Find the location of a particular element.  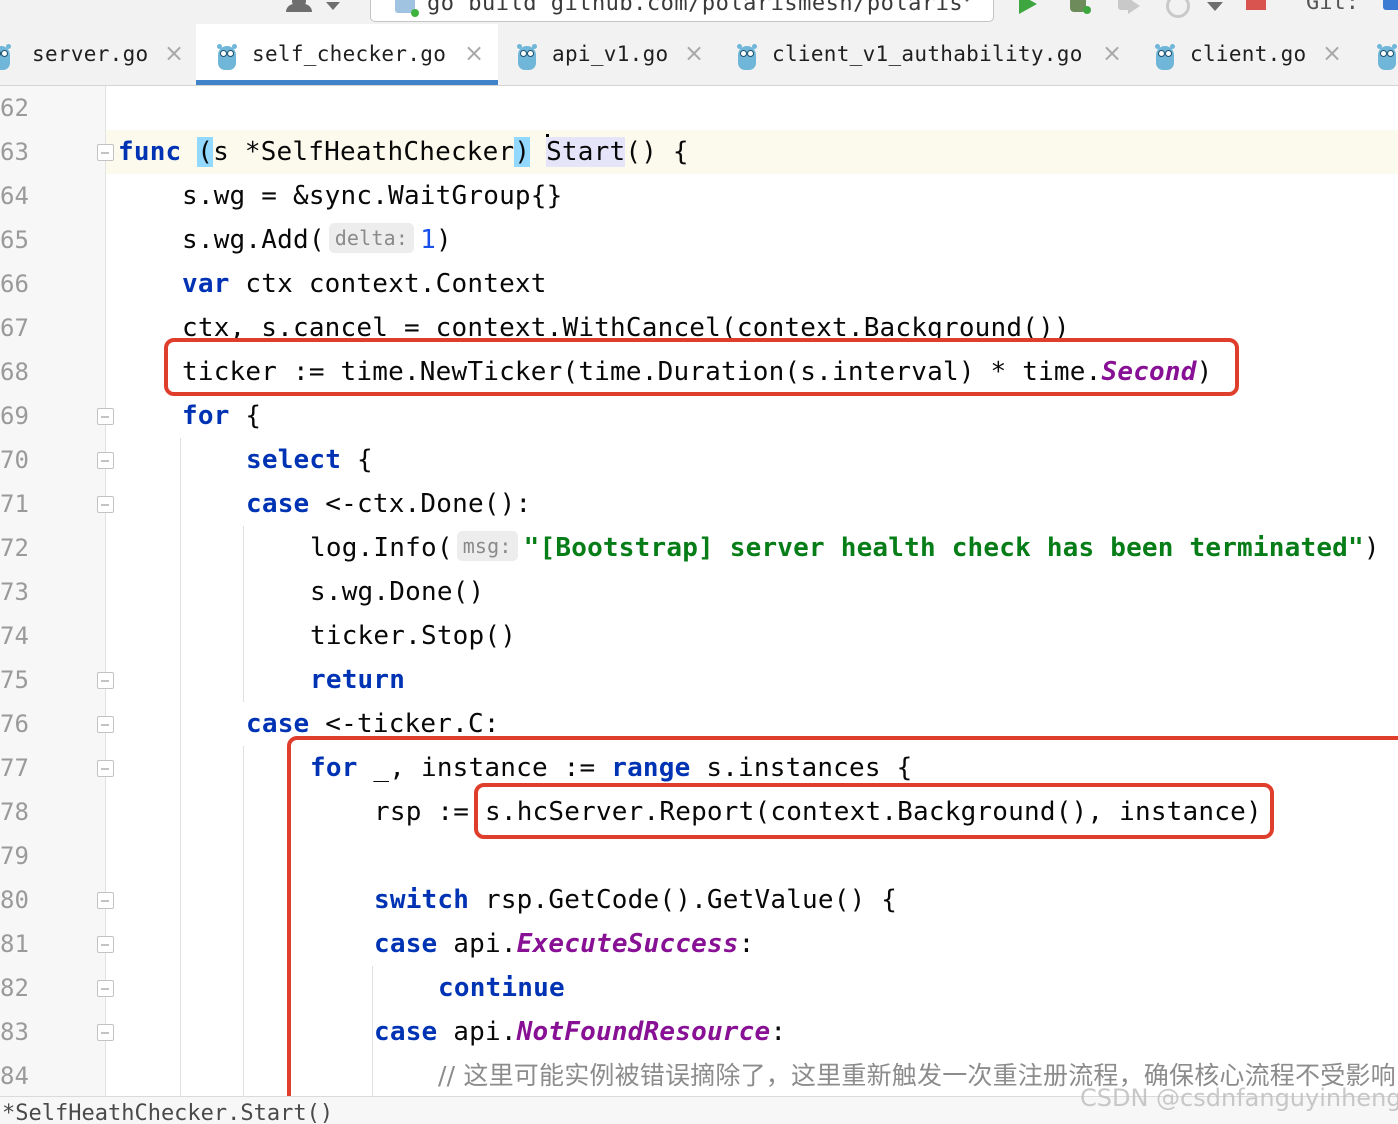

line-number: 65 is located at coordinates (14, 240).